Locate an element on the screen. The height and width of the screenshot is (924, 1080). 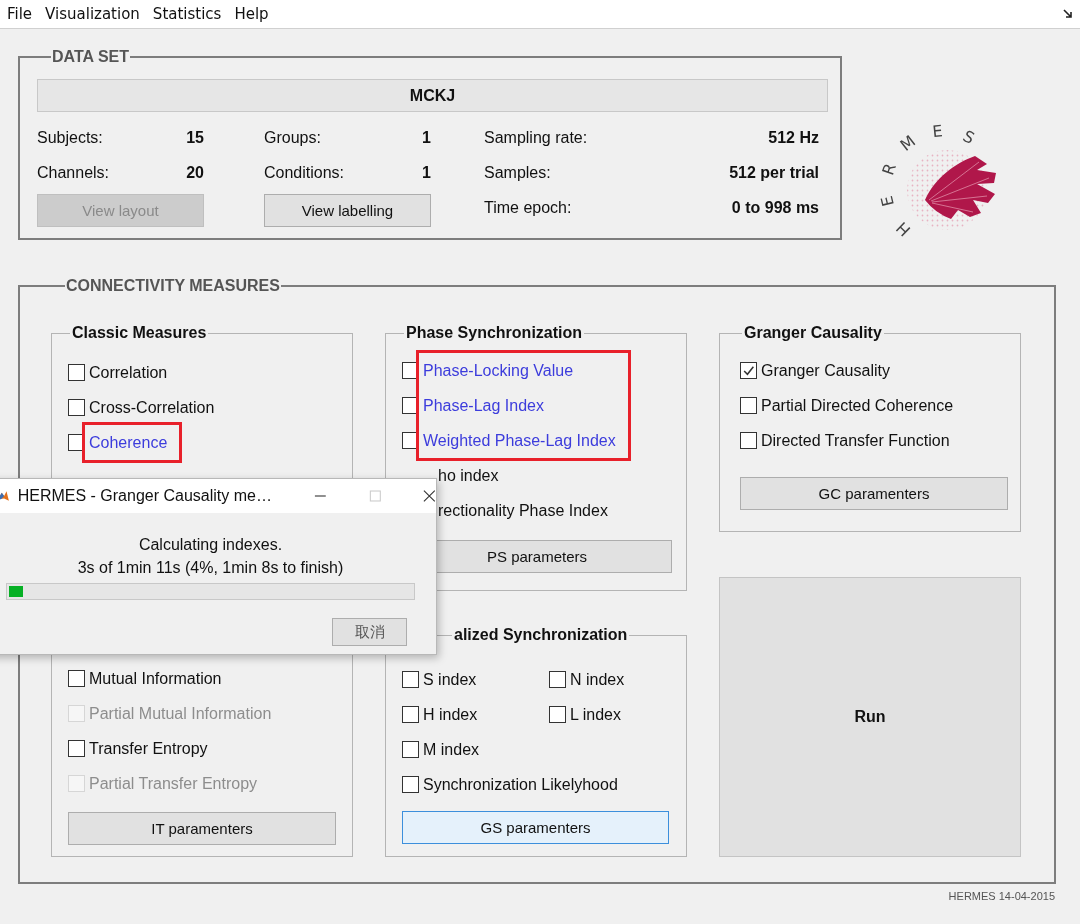
checkbox-label: Synchronization Likelyhood is located at coordinates (520, 784).